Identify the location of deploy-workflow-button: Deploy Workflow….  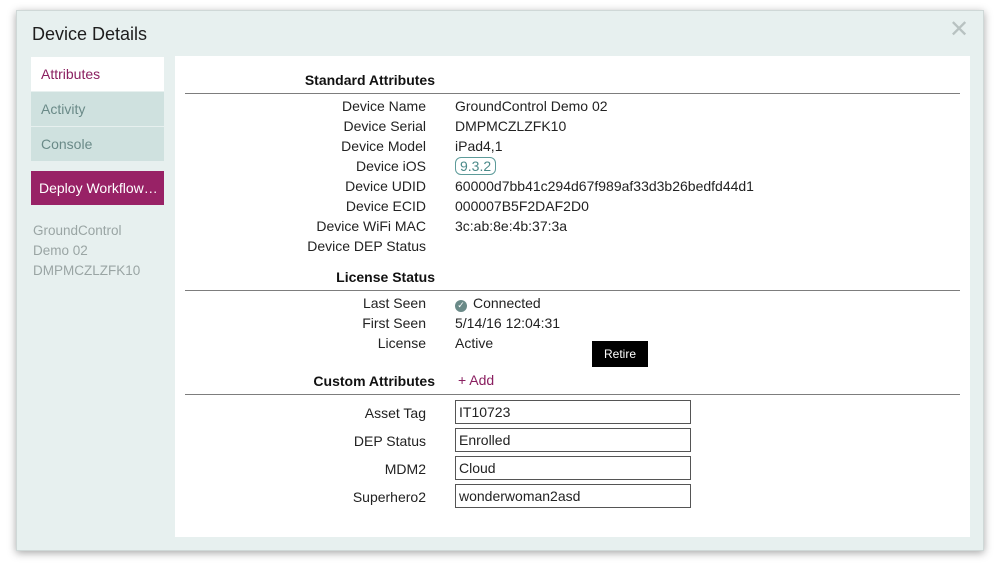
(97, 188).